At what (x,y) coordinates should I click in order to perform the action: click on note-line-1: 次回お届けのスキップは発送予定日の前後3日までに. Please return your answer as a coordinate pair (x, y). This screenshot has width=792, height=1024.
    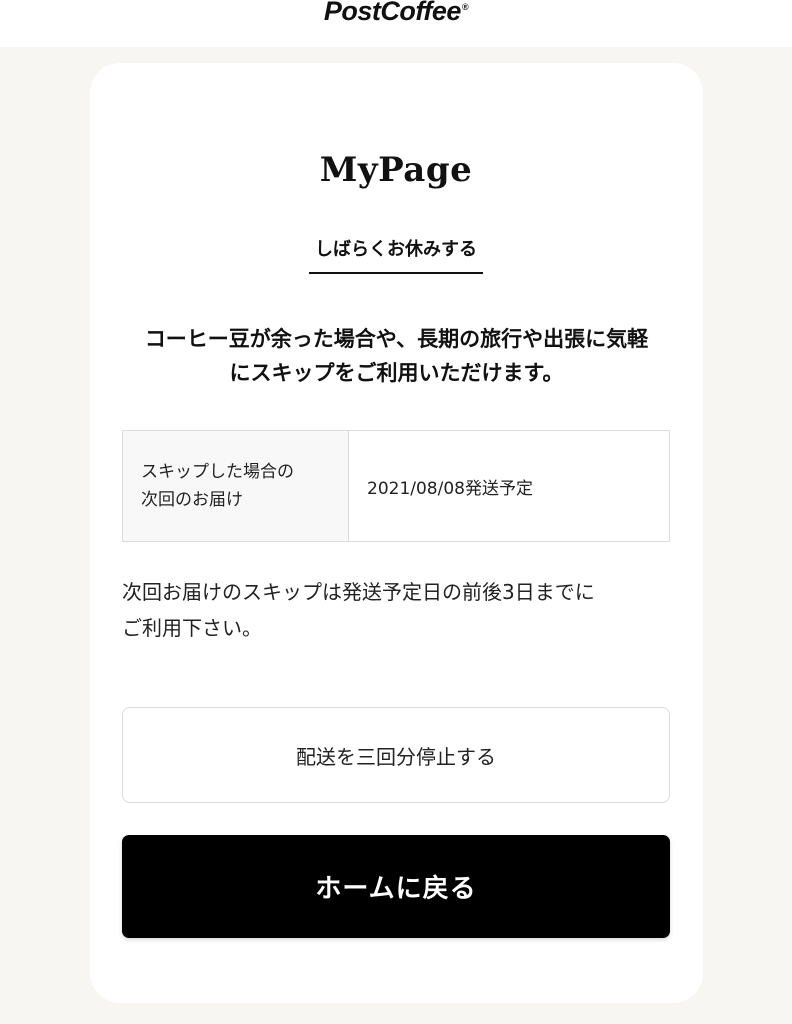
    Looking at the image, I should click on (358, 592).